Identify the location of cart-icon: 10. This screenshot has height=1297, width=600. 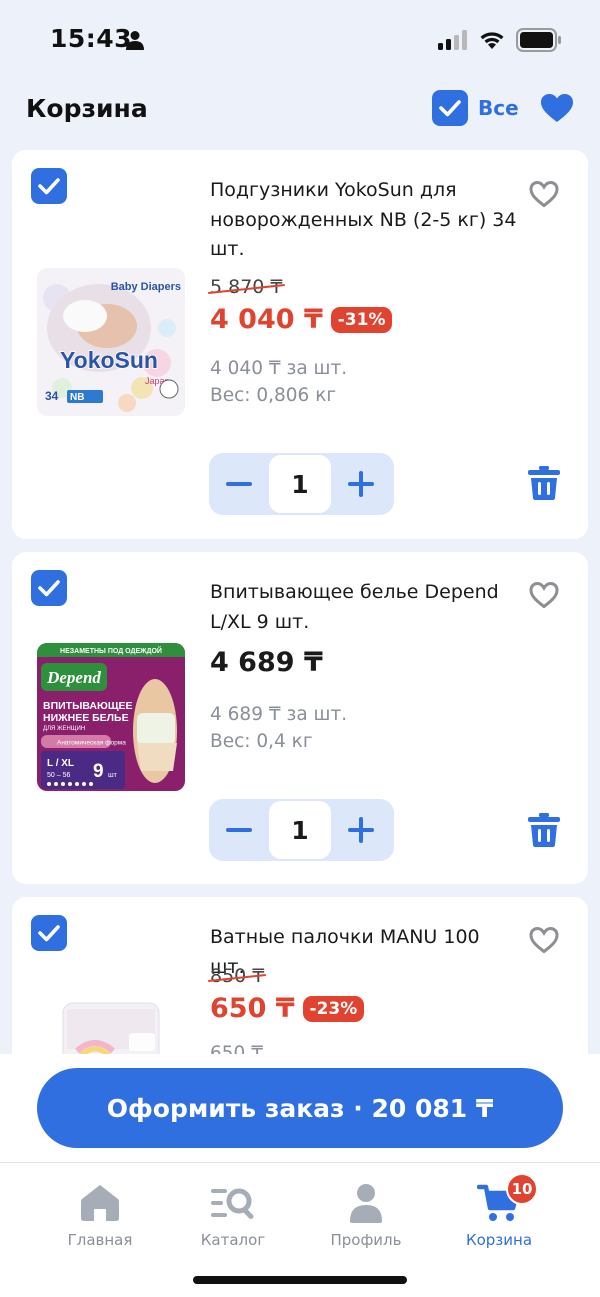
(499, 1199).